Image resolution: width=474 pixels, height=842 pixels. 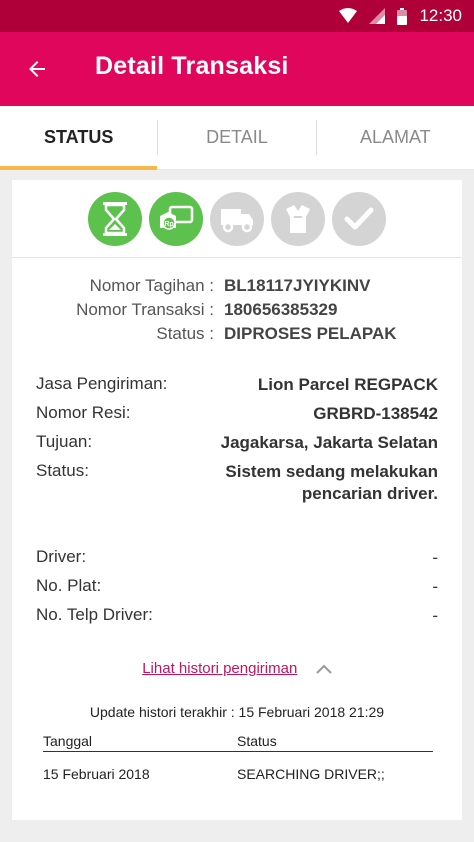 I want to click on summary-row: Nomor Tagihan : BL18117JYIYKINV, so click(x=237, y=286).